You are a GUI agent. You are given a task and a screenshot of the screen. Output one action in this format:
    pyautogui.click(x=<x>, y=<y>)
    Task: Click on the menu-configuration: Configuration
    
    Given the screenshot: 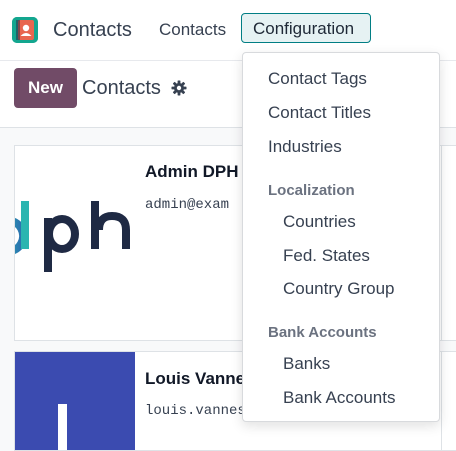 What is the action you would take?
    pyautogui.click(x=306, y=28)
    